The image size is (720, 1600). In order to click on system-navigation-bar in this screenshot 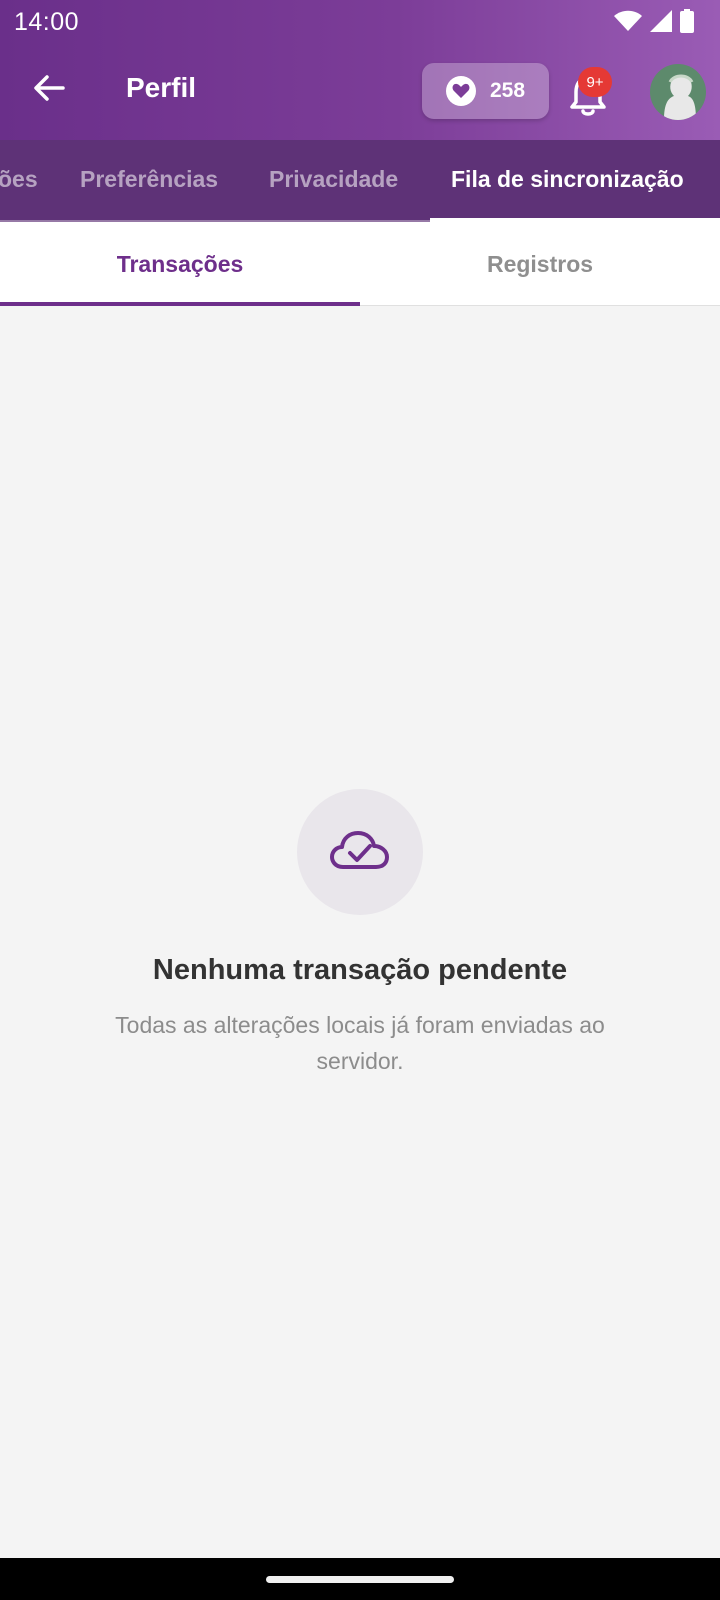, I will do `click(360, 1579)`.